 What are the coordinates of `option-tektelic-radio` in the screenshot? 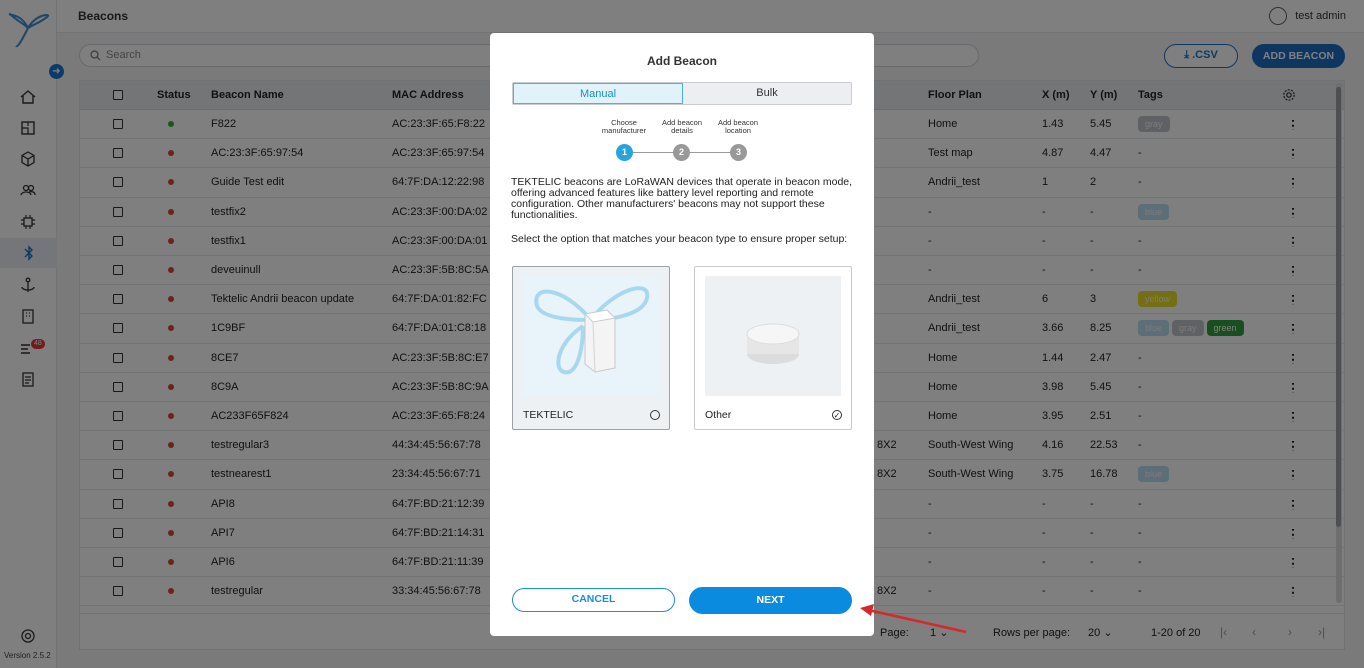 It's located at (655, 415).